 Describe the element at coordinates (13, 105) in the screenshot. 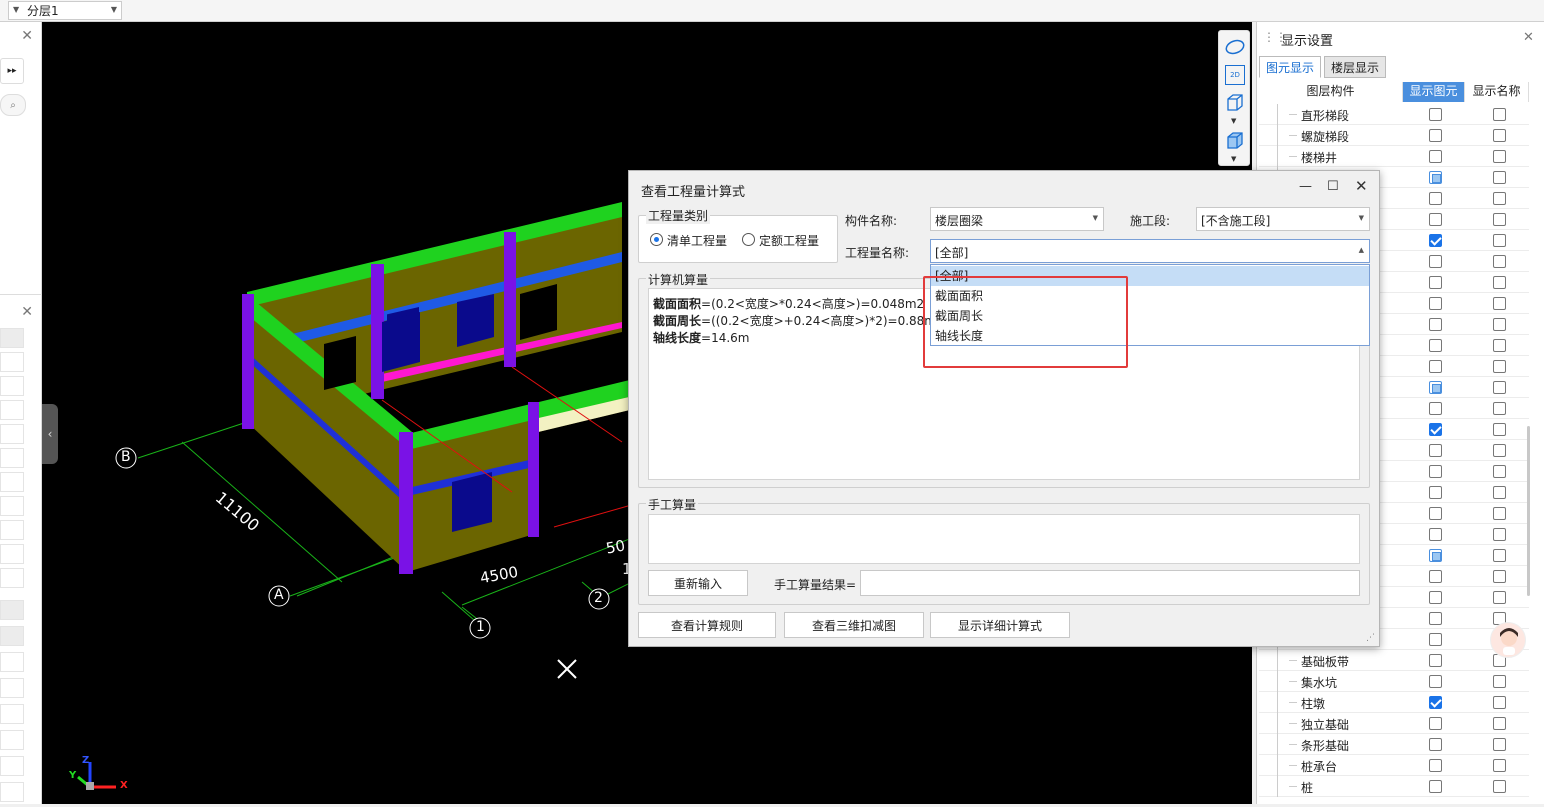

I see `search-icon: ⌕` at that location.